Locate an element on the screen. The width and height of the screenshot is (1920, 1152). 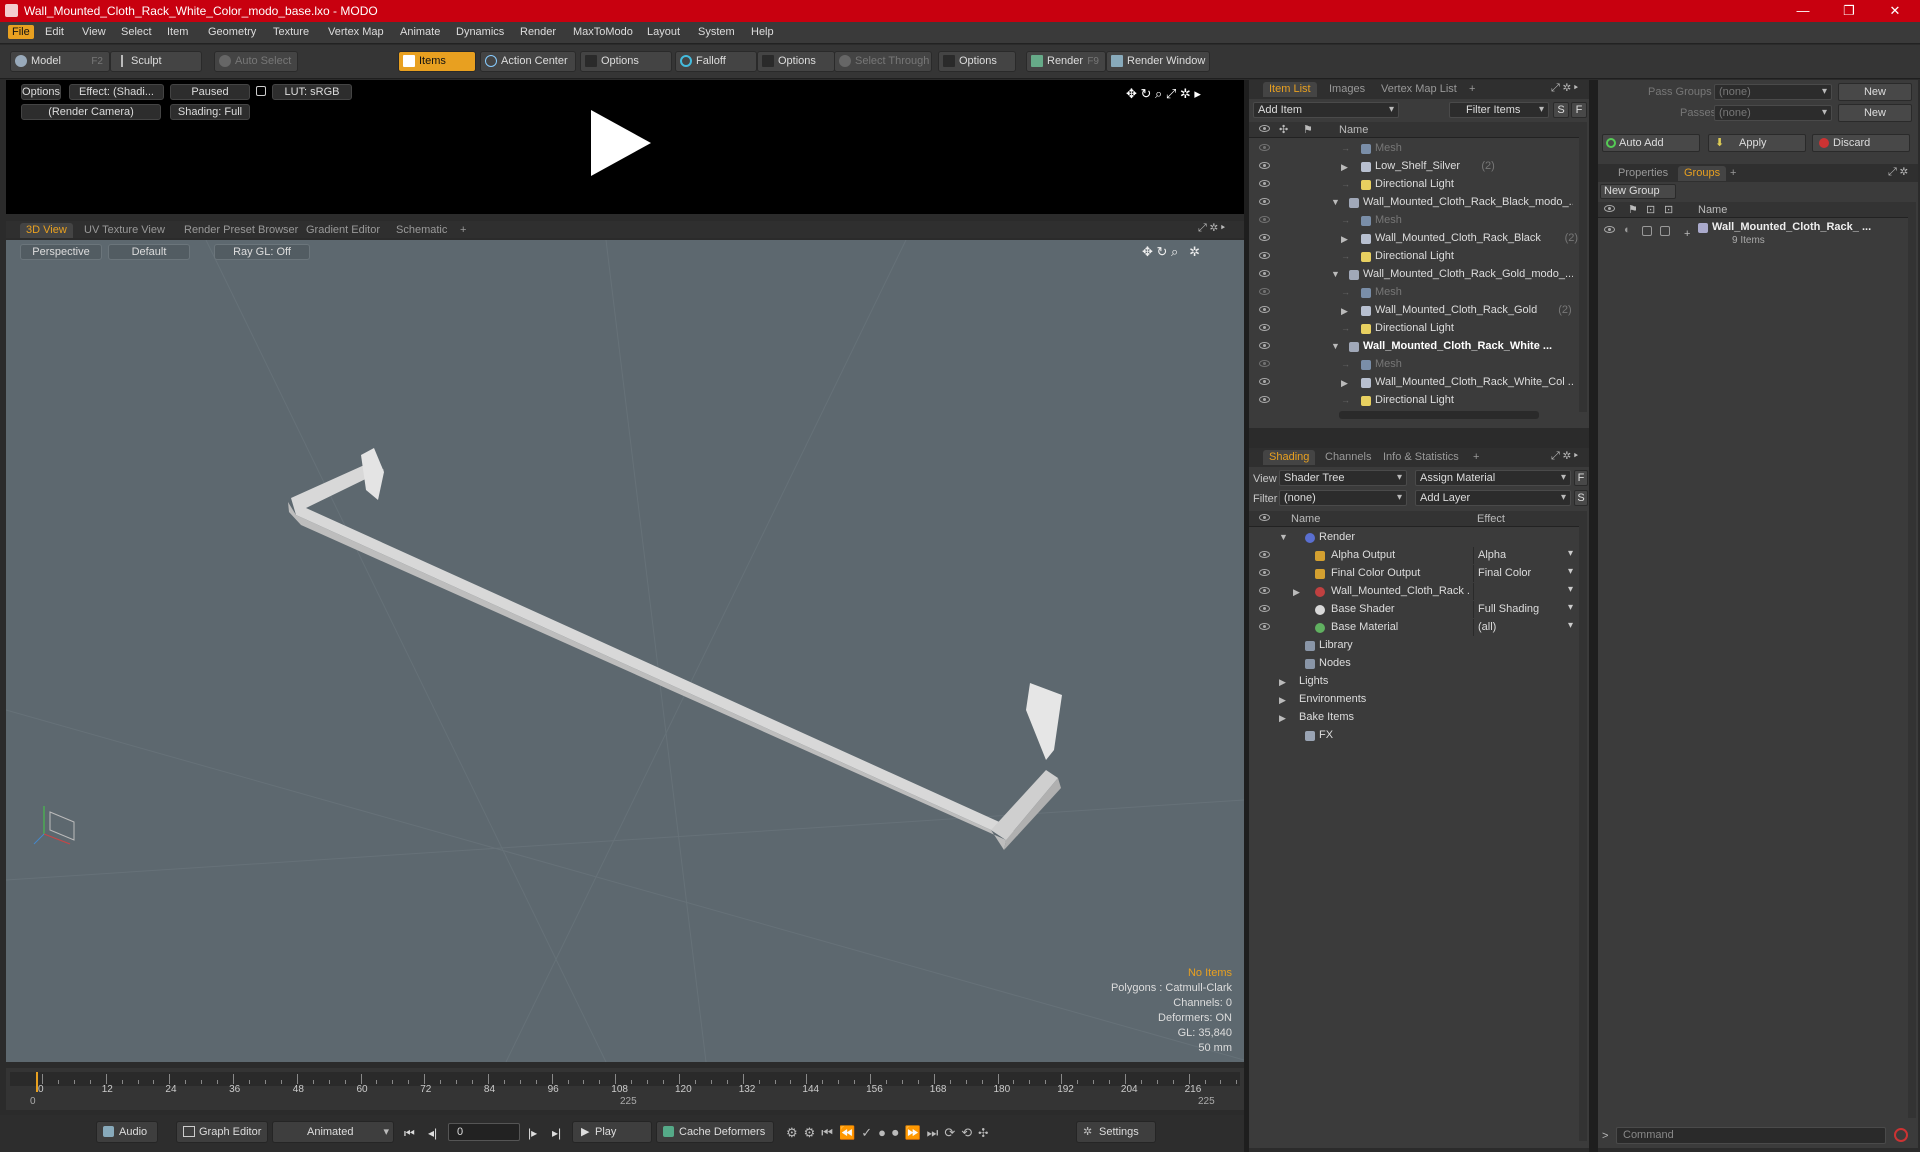
menu-vertex-map: Vertex Map is located at coordinates (356, 32).